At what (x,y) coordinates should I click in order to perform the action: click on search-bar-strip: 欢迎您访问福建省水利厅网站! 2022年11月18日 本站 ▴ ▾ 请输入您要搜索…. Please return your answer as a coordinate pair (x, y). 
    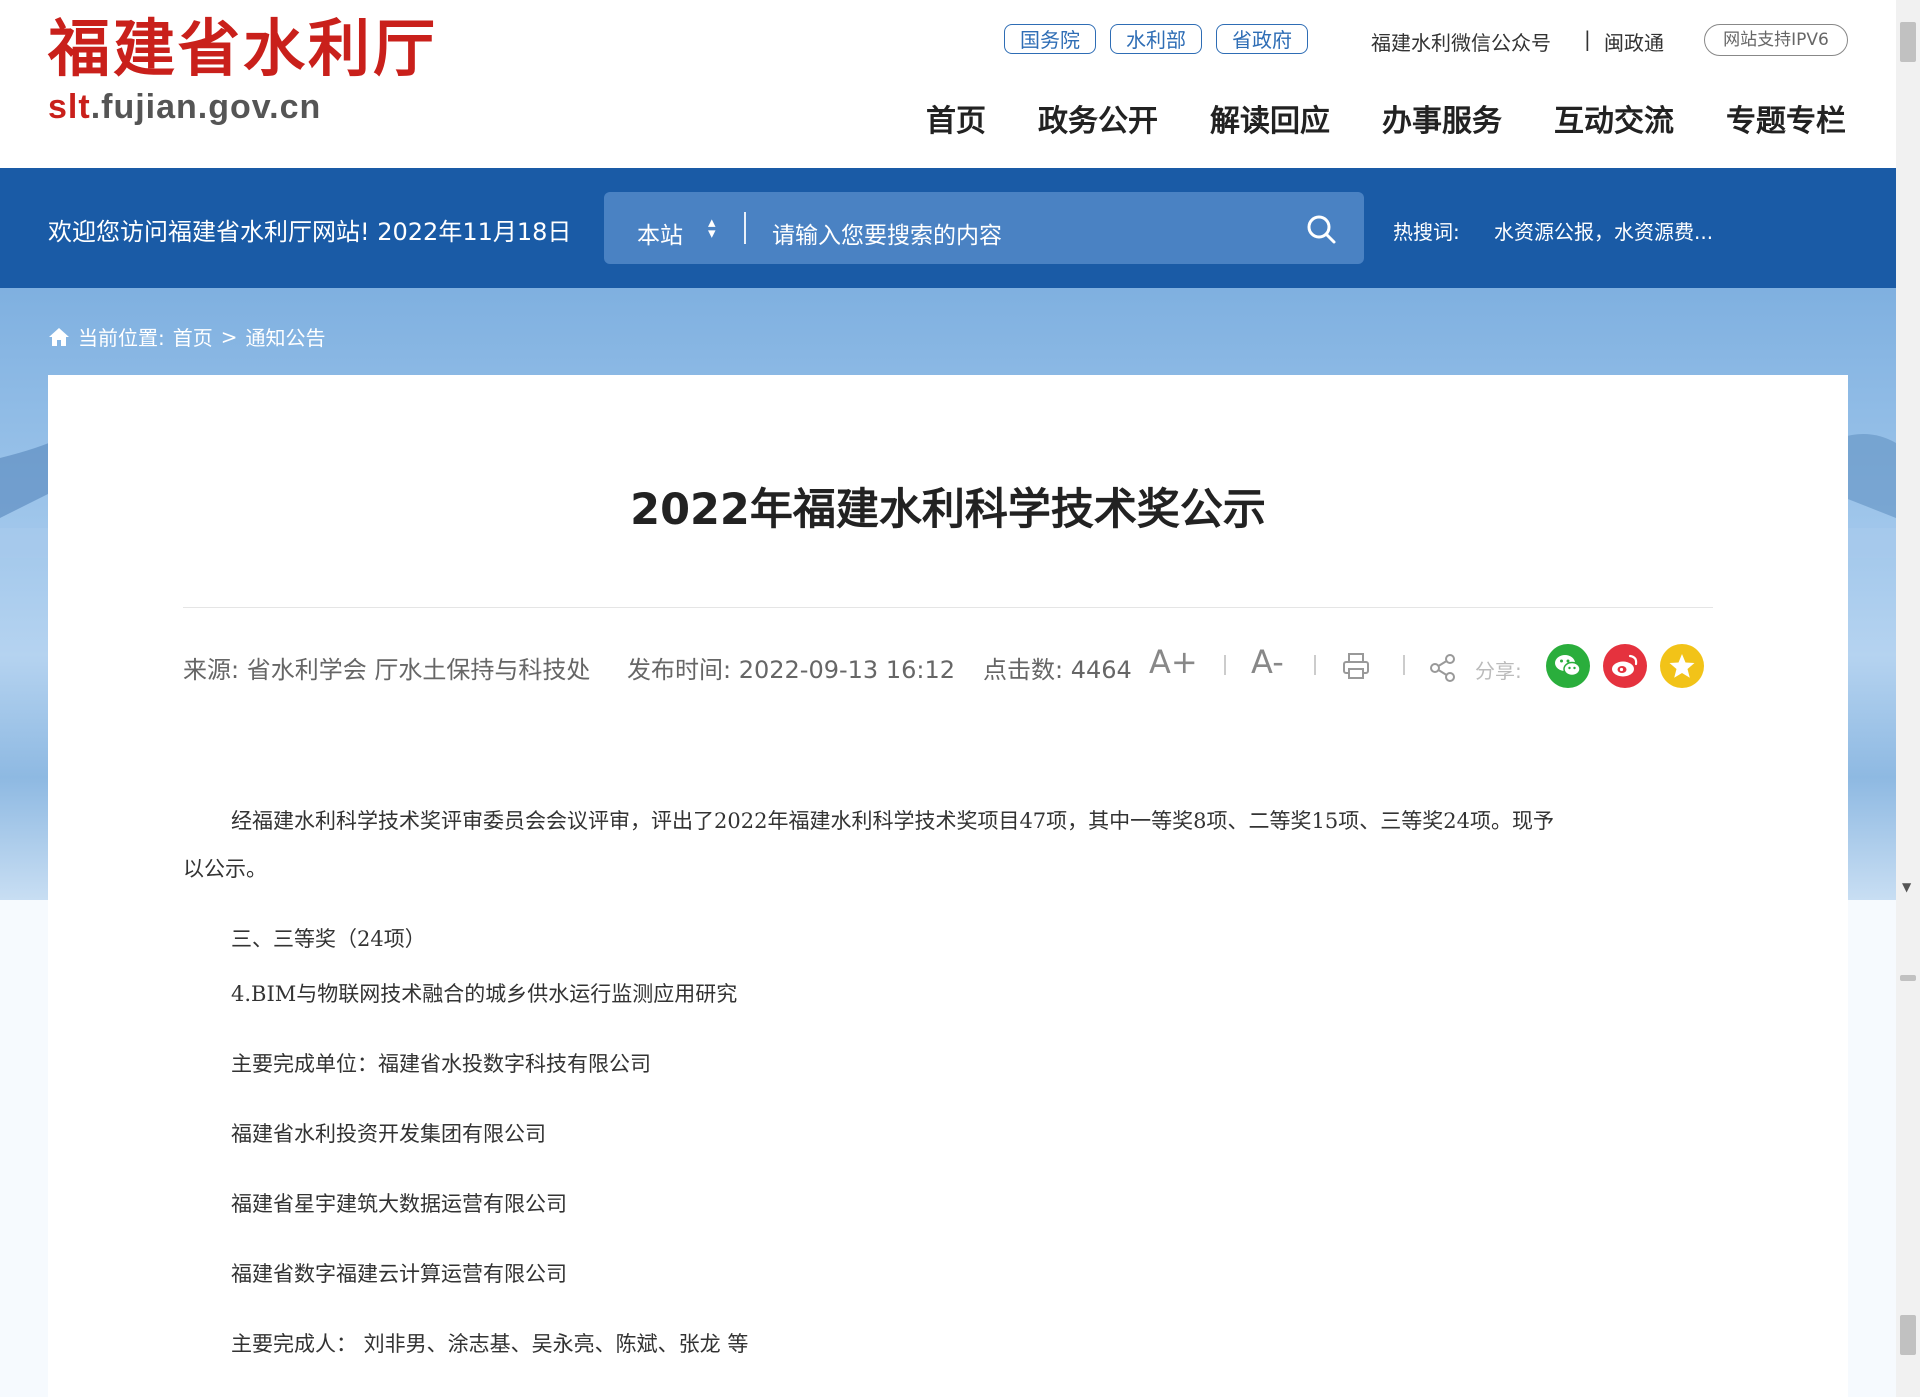
    Looking at the image, I should click on (948, 228).